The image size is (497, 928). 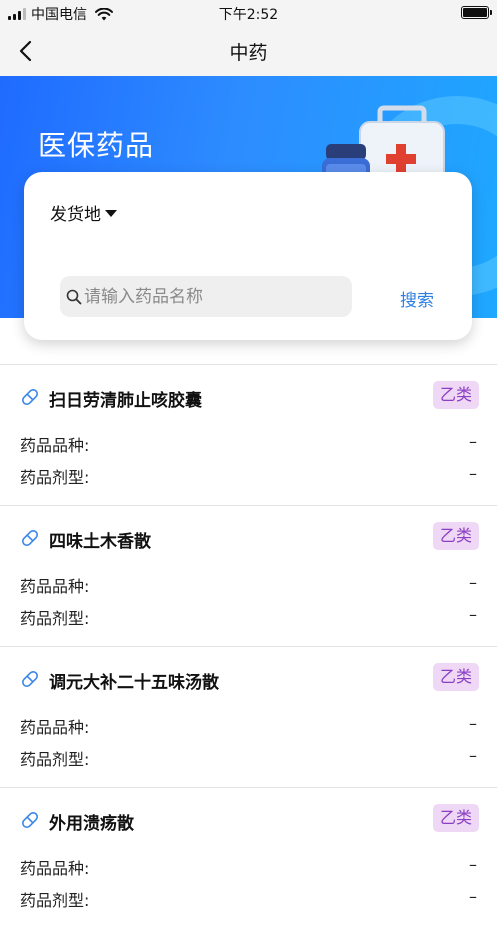 What do you see at coordinates (111, 213) in the screenshot?
I see `caret-down-icon` at bounding box center [111, 213].